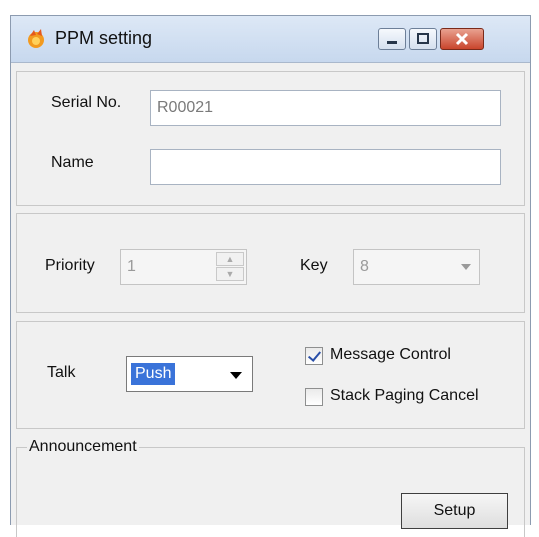 The width and height of the screenshot is (539, 537). Describe the element at coordinates (83, 447) in the screenshot. I see `announcement-legend: Announcement` at that location.